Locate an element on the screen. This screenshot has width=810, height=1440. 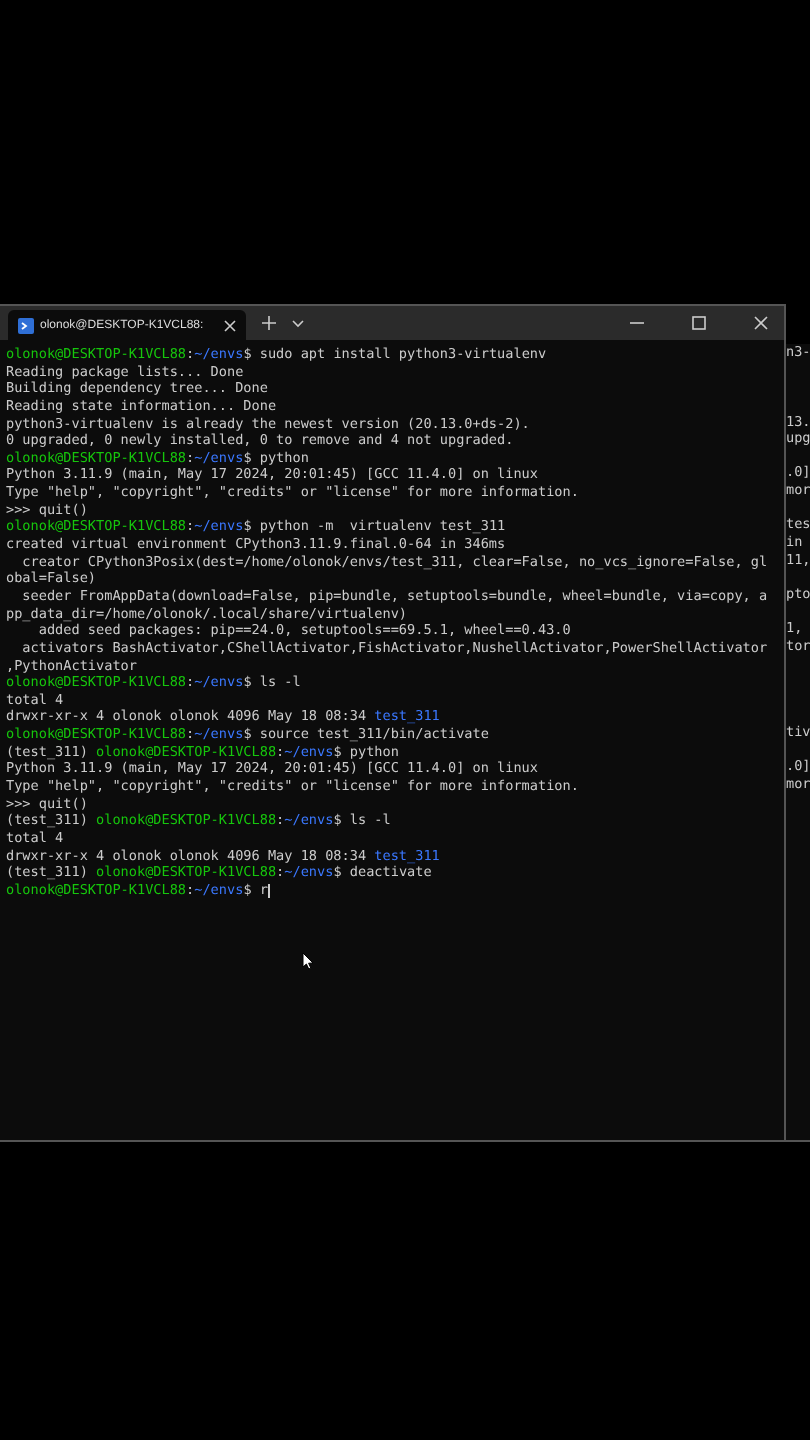
plus-icon is located at coordinates (269, 323).